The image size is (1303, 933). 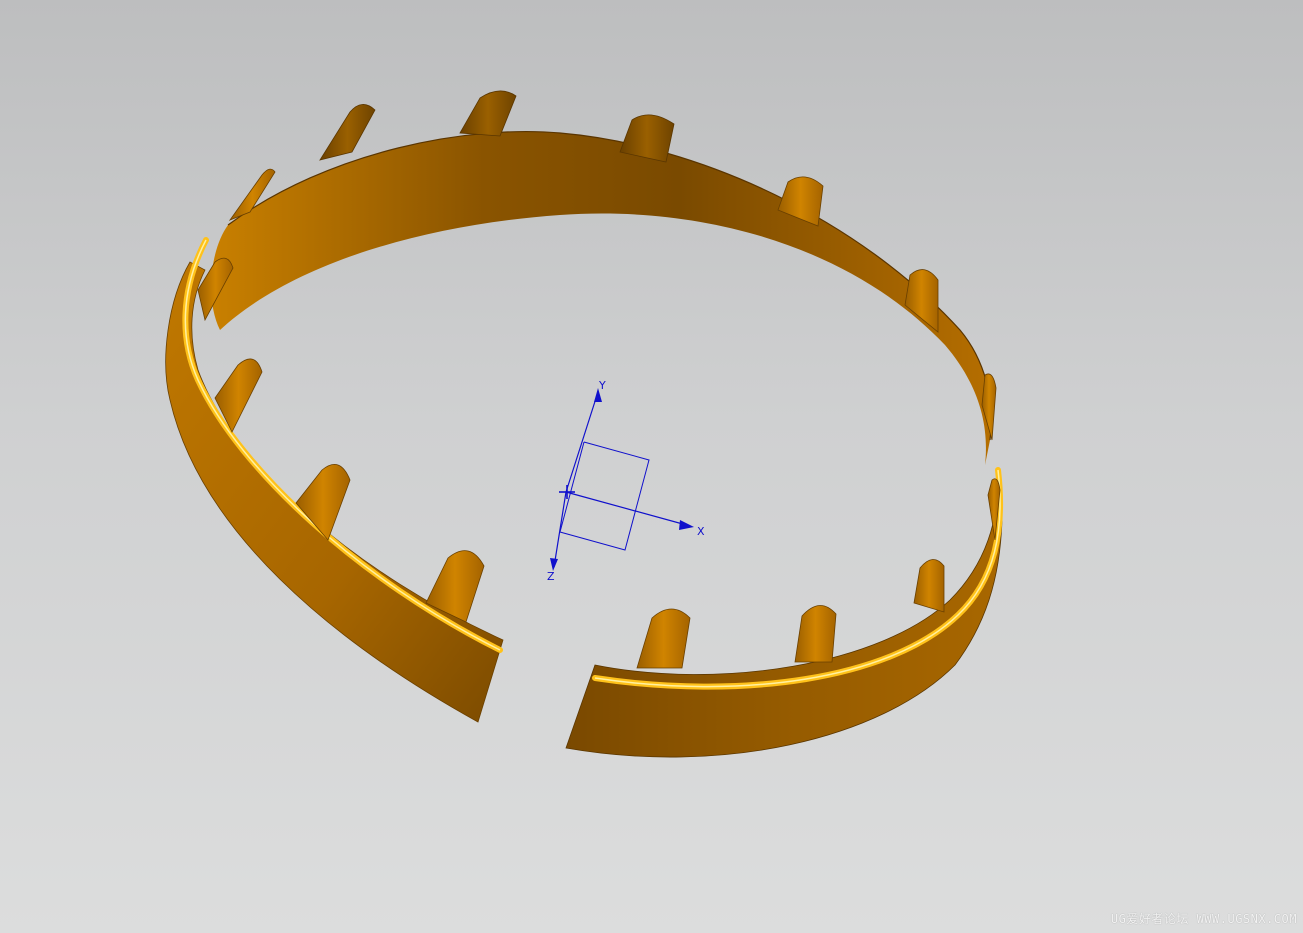 I want to click on datum-plane-square, so click(x=604, y=496).